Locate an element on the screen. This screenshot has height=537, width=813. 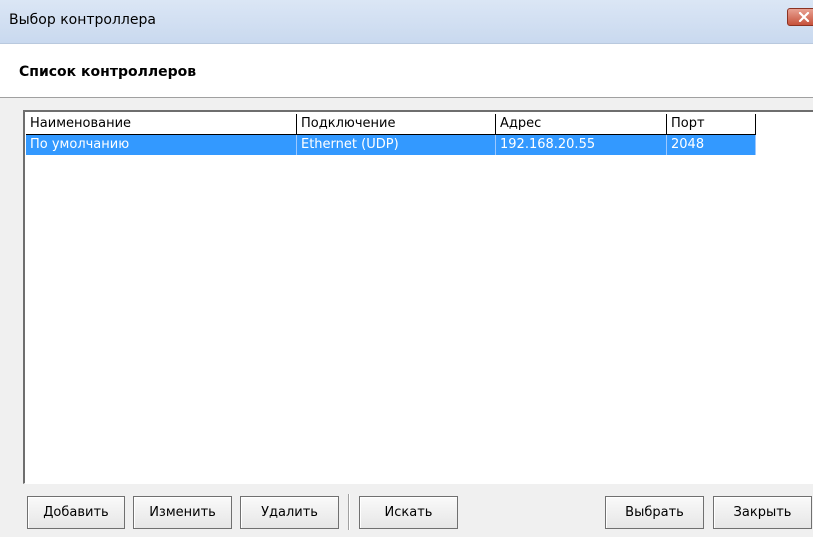
column-header-connection: Подключение is located at coordinates (396, 124).